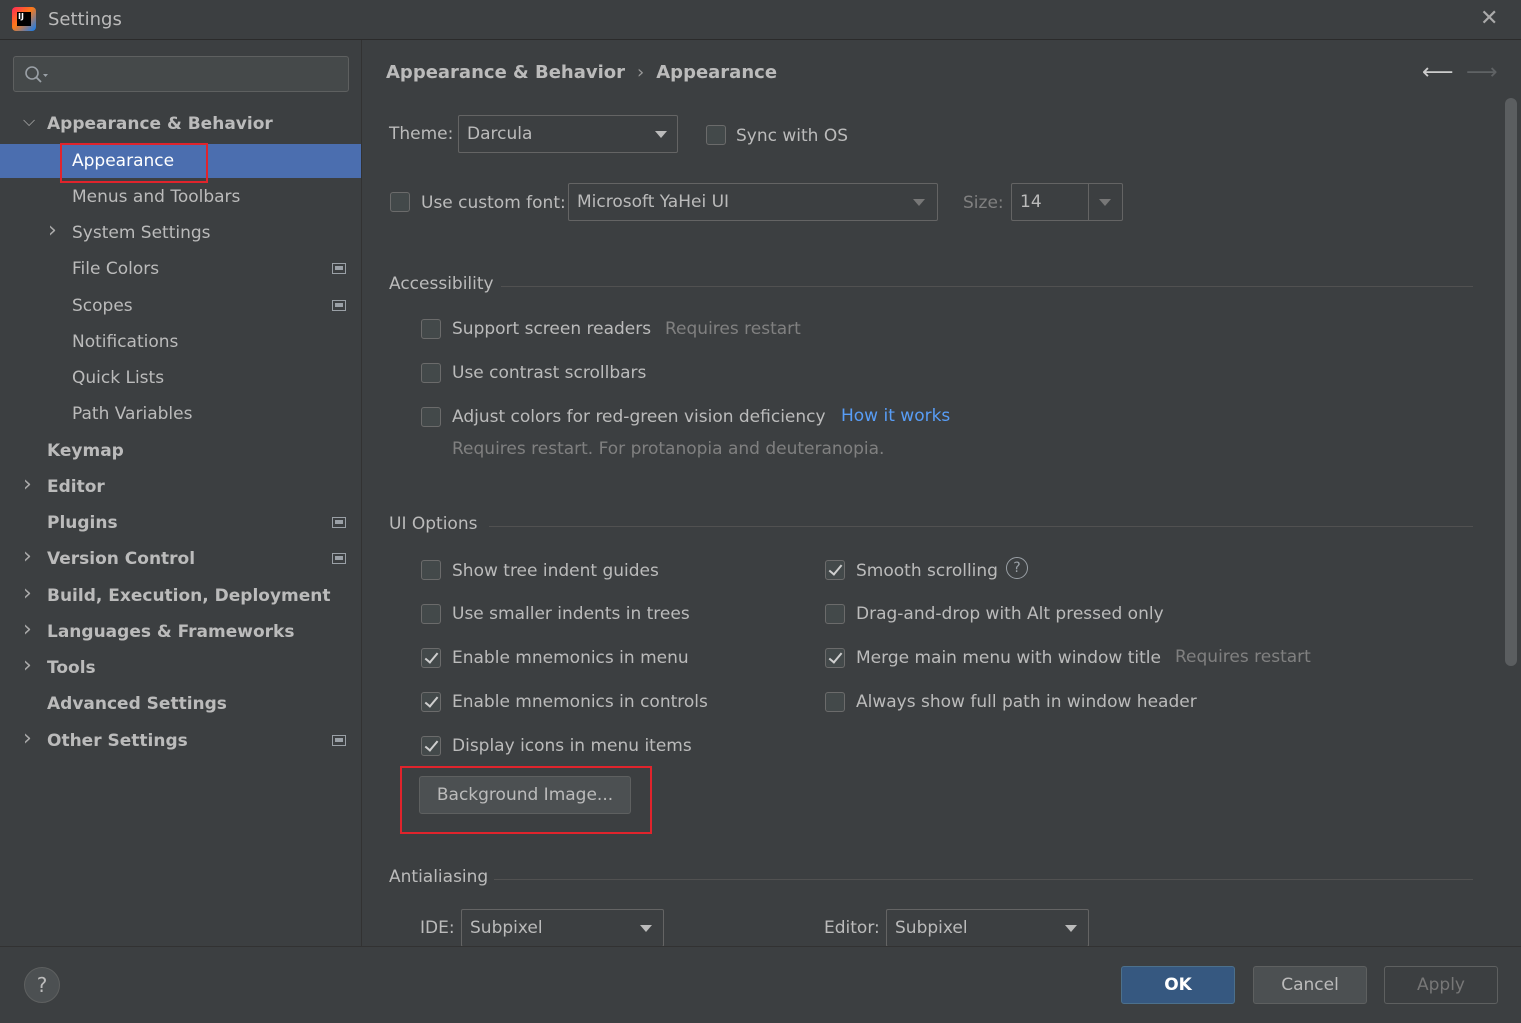 The image size is (1521, 1023). I want to click on sidebar-item: ⌵ Appearance & Behavior, so click(180, 124).